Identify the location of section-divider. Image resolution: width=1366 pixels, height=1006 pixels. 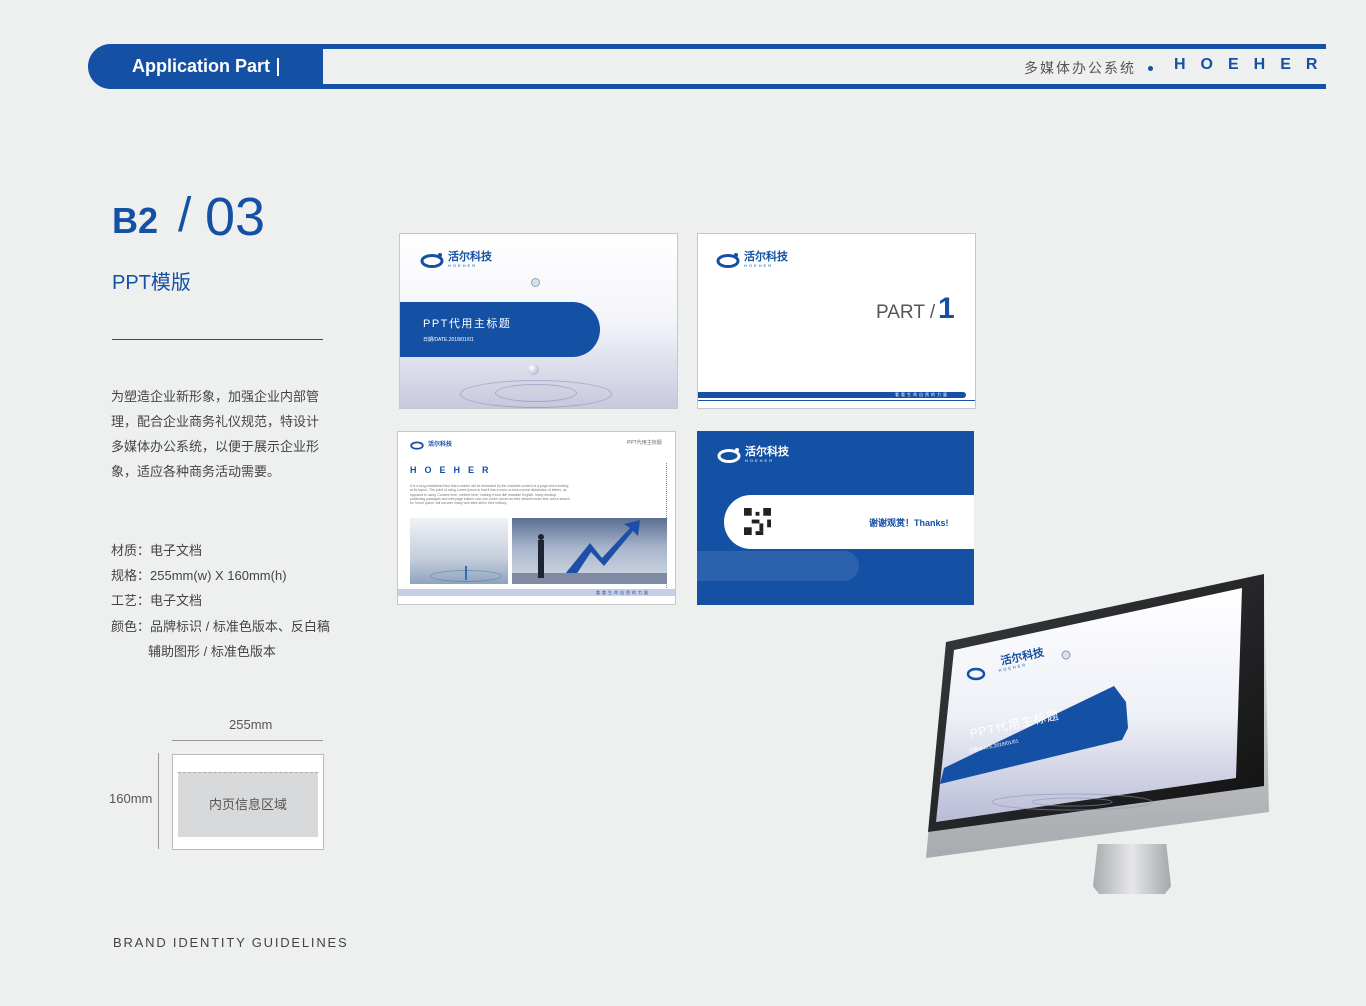
(217, 339).